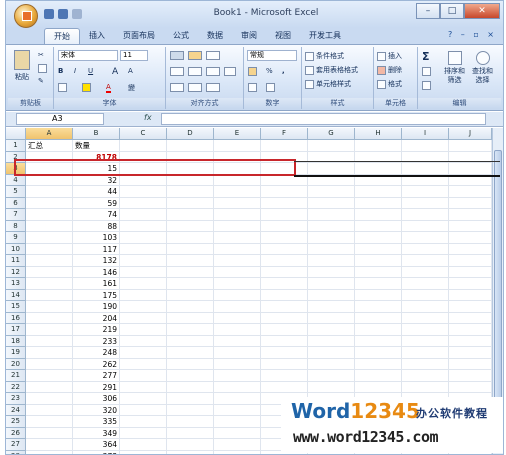 This screenshot has height=455, width=506. Describe the element at coordinates (425, 134) in the screenshot. I see `column-header-i: I` at that location.